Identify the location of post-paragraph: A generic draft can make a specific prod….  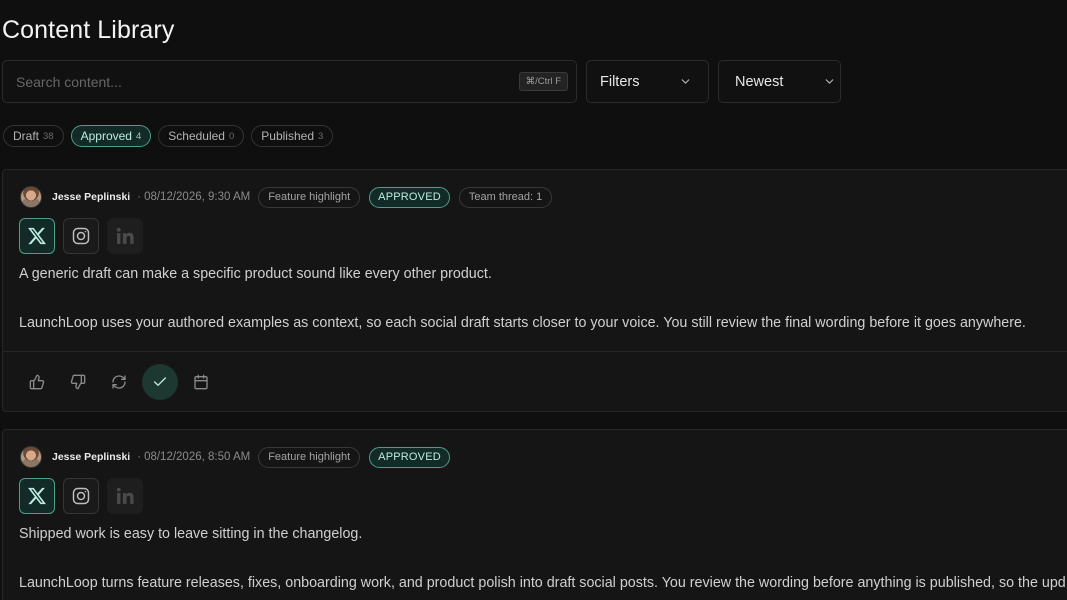
(255, 274).